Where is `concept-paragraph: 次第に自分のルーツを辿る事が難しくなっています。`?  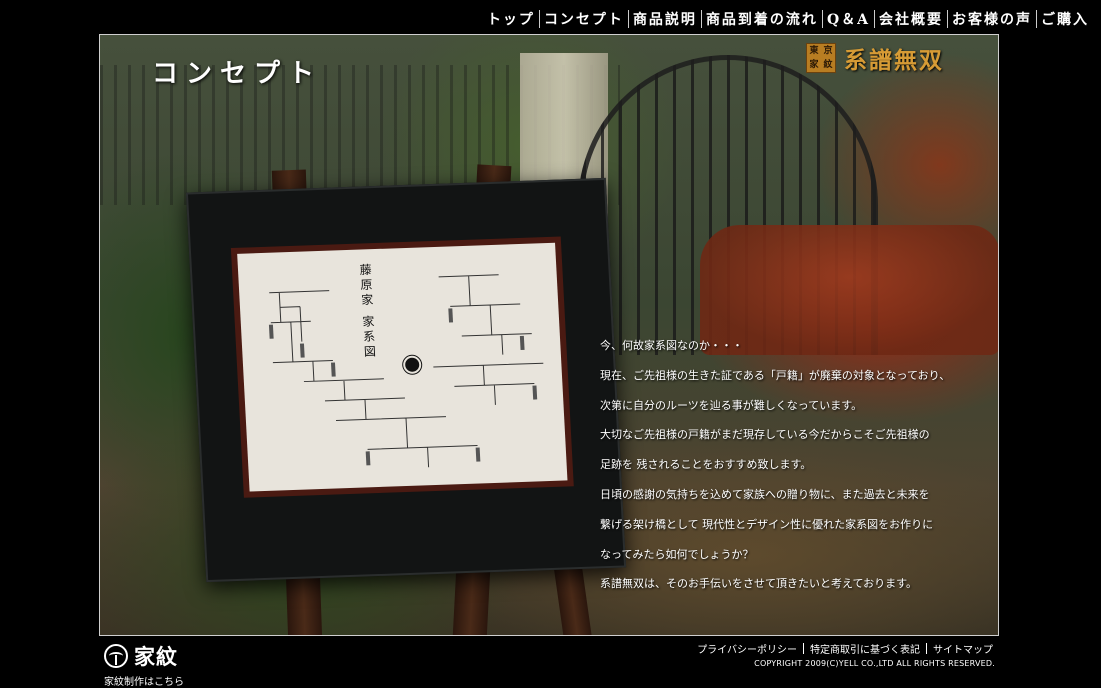
concept-paragraph: 次第に自分のルーツを辿る事が難しくなっています。 is located at coordinates (731, 405).